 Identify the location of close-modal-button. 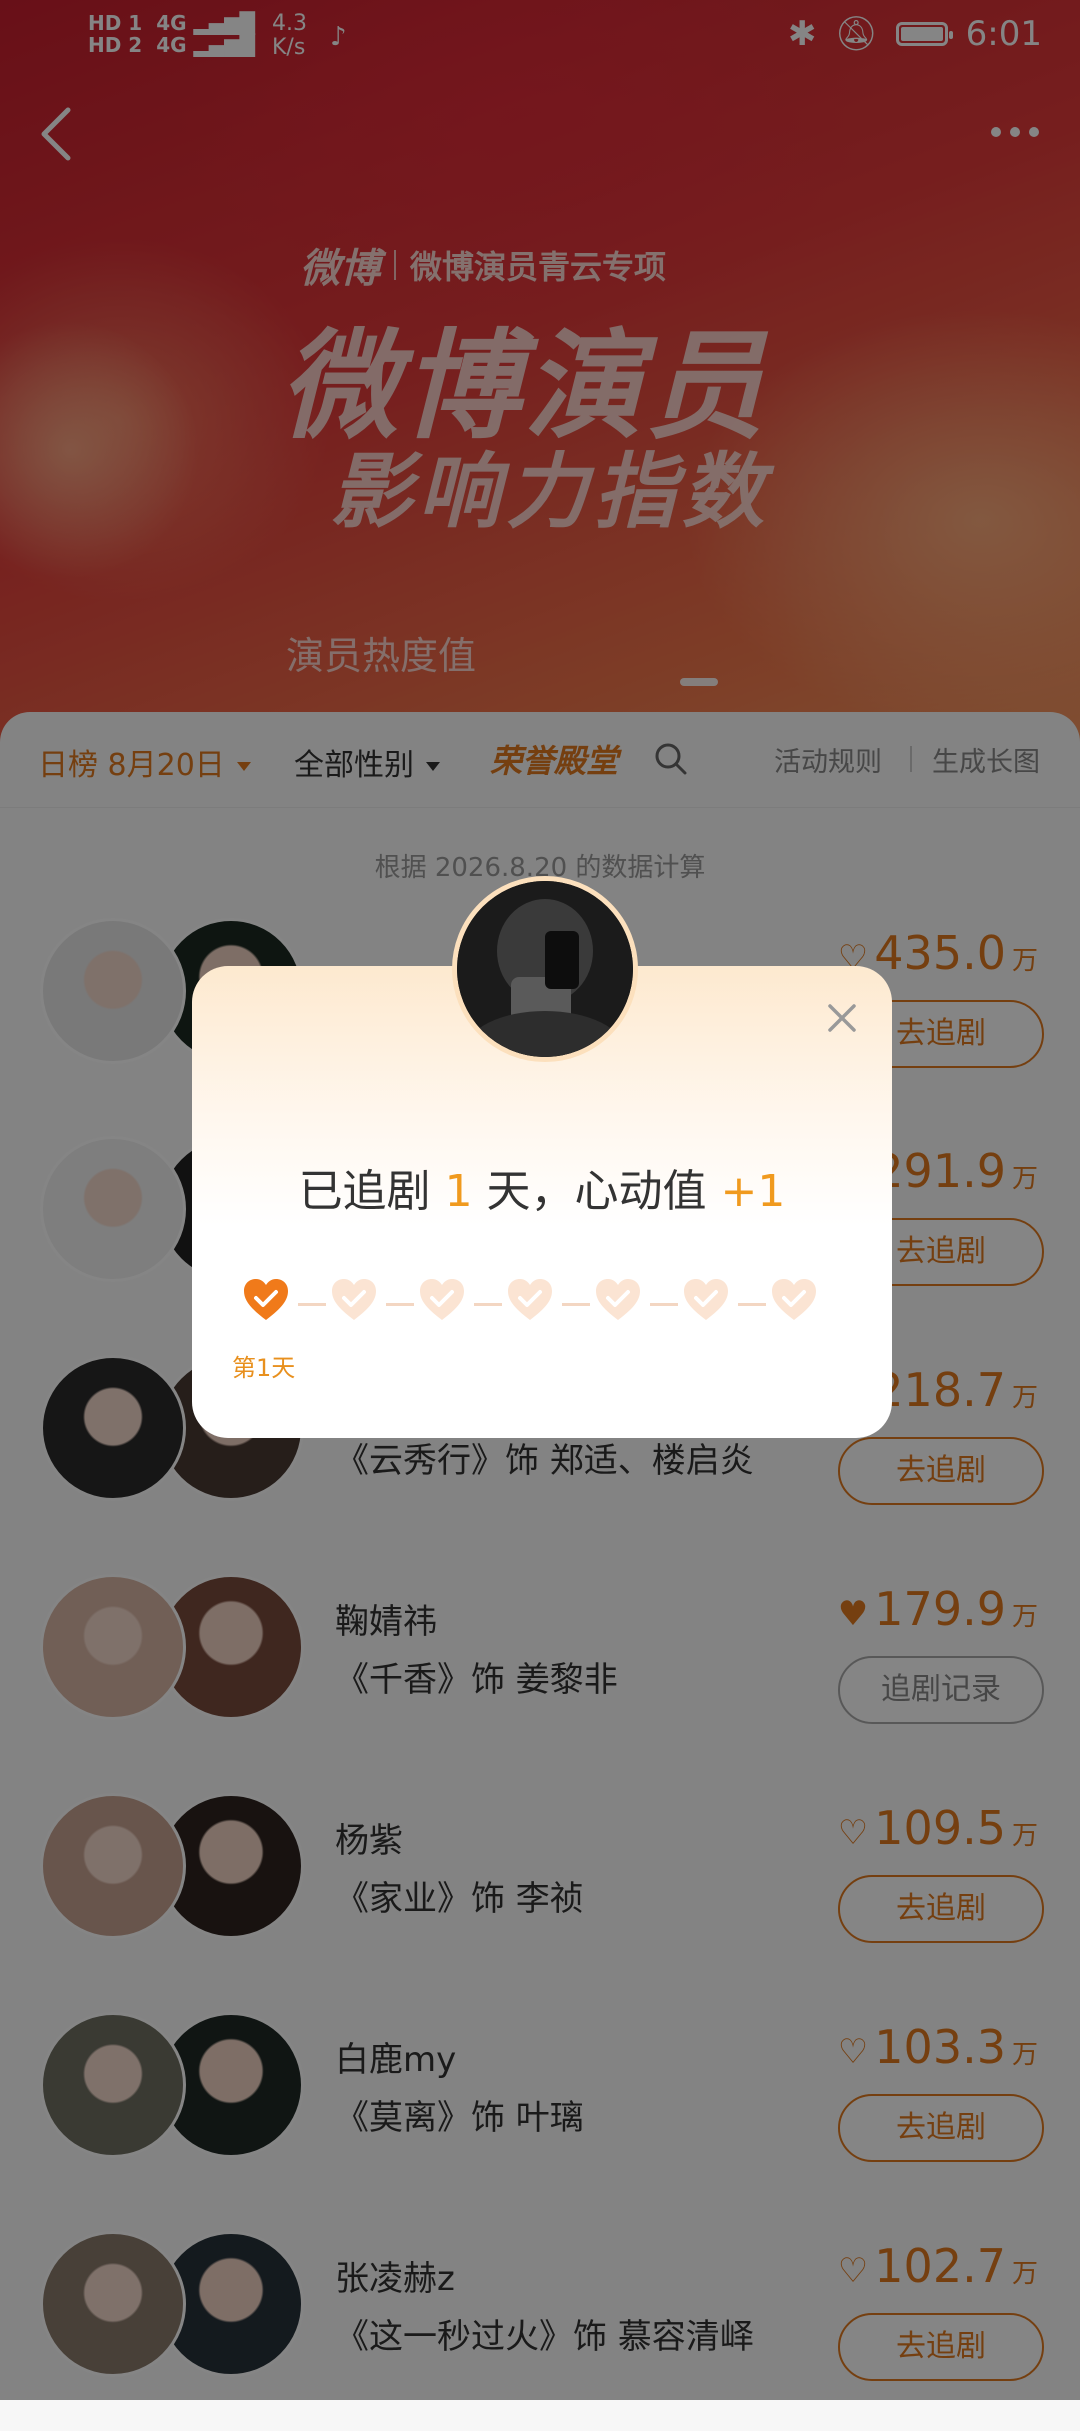
(842, 1018).